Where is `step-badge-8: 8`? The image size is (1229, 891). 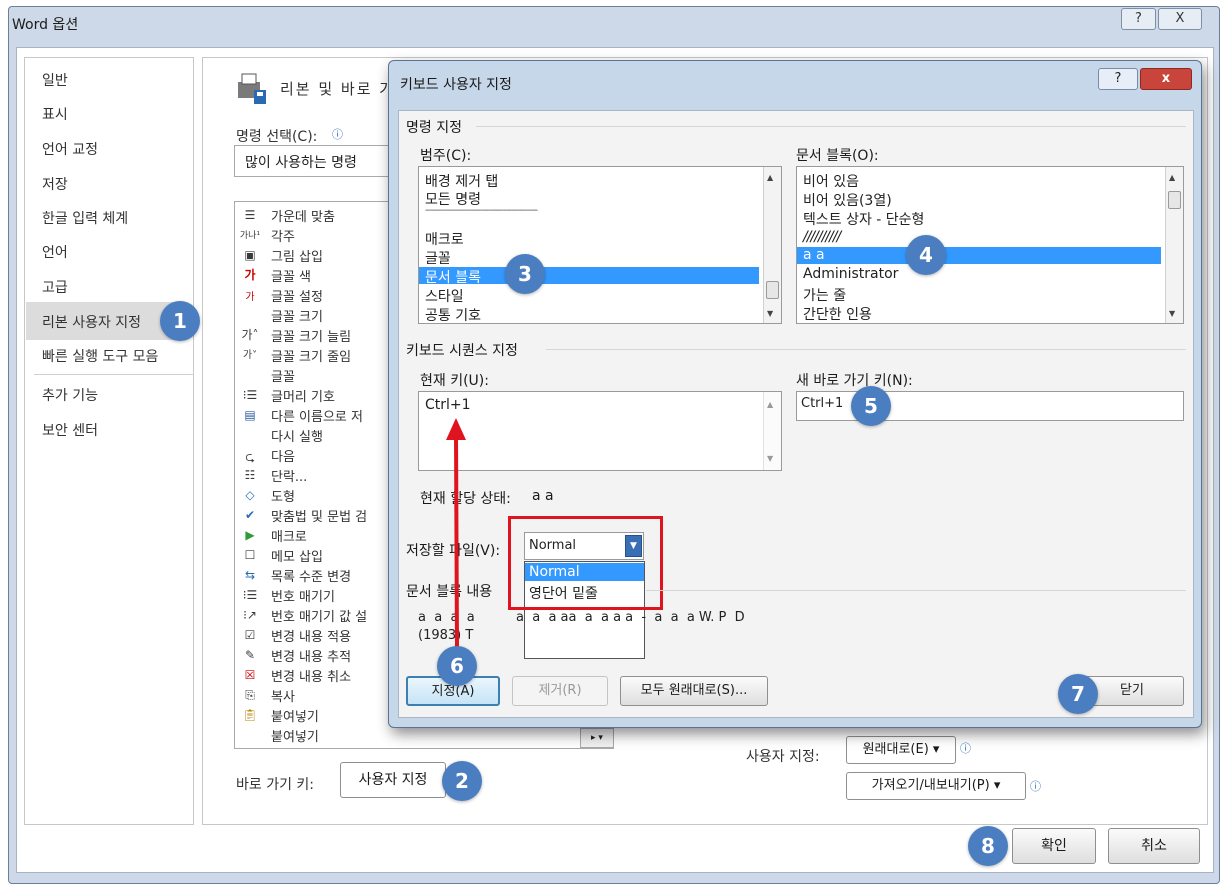 step-badge-8: 8 is located at coordinates (988, 846).